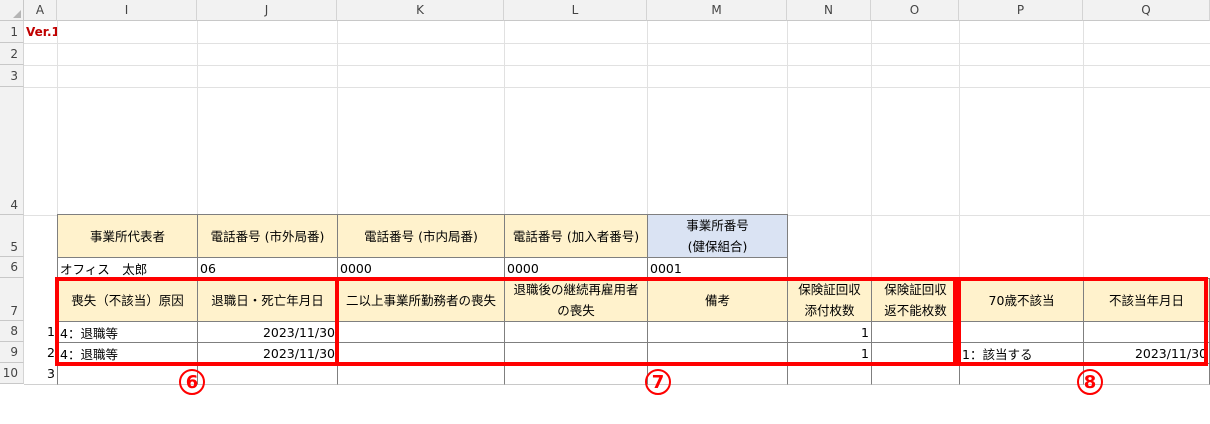 This screenshot has height=424, width=1210. What do you see at coordinates (1146, 10) in the screenshot?
I see `col-header-q: Q` at bounding box center [1146, 10].